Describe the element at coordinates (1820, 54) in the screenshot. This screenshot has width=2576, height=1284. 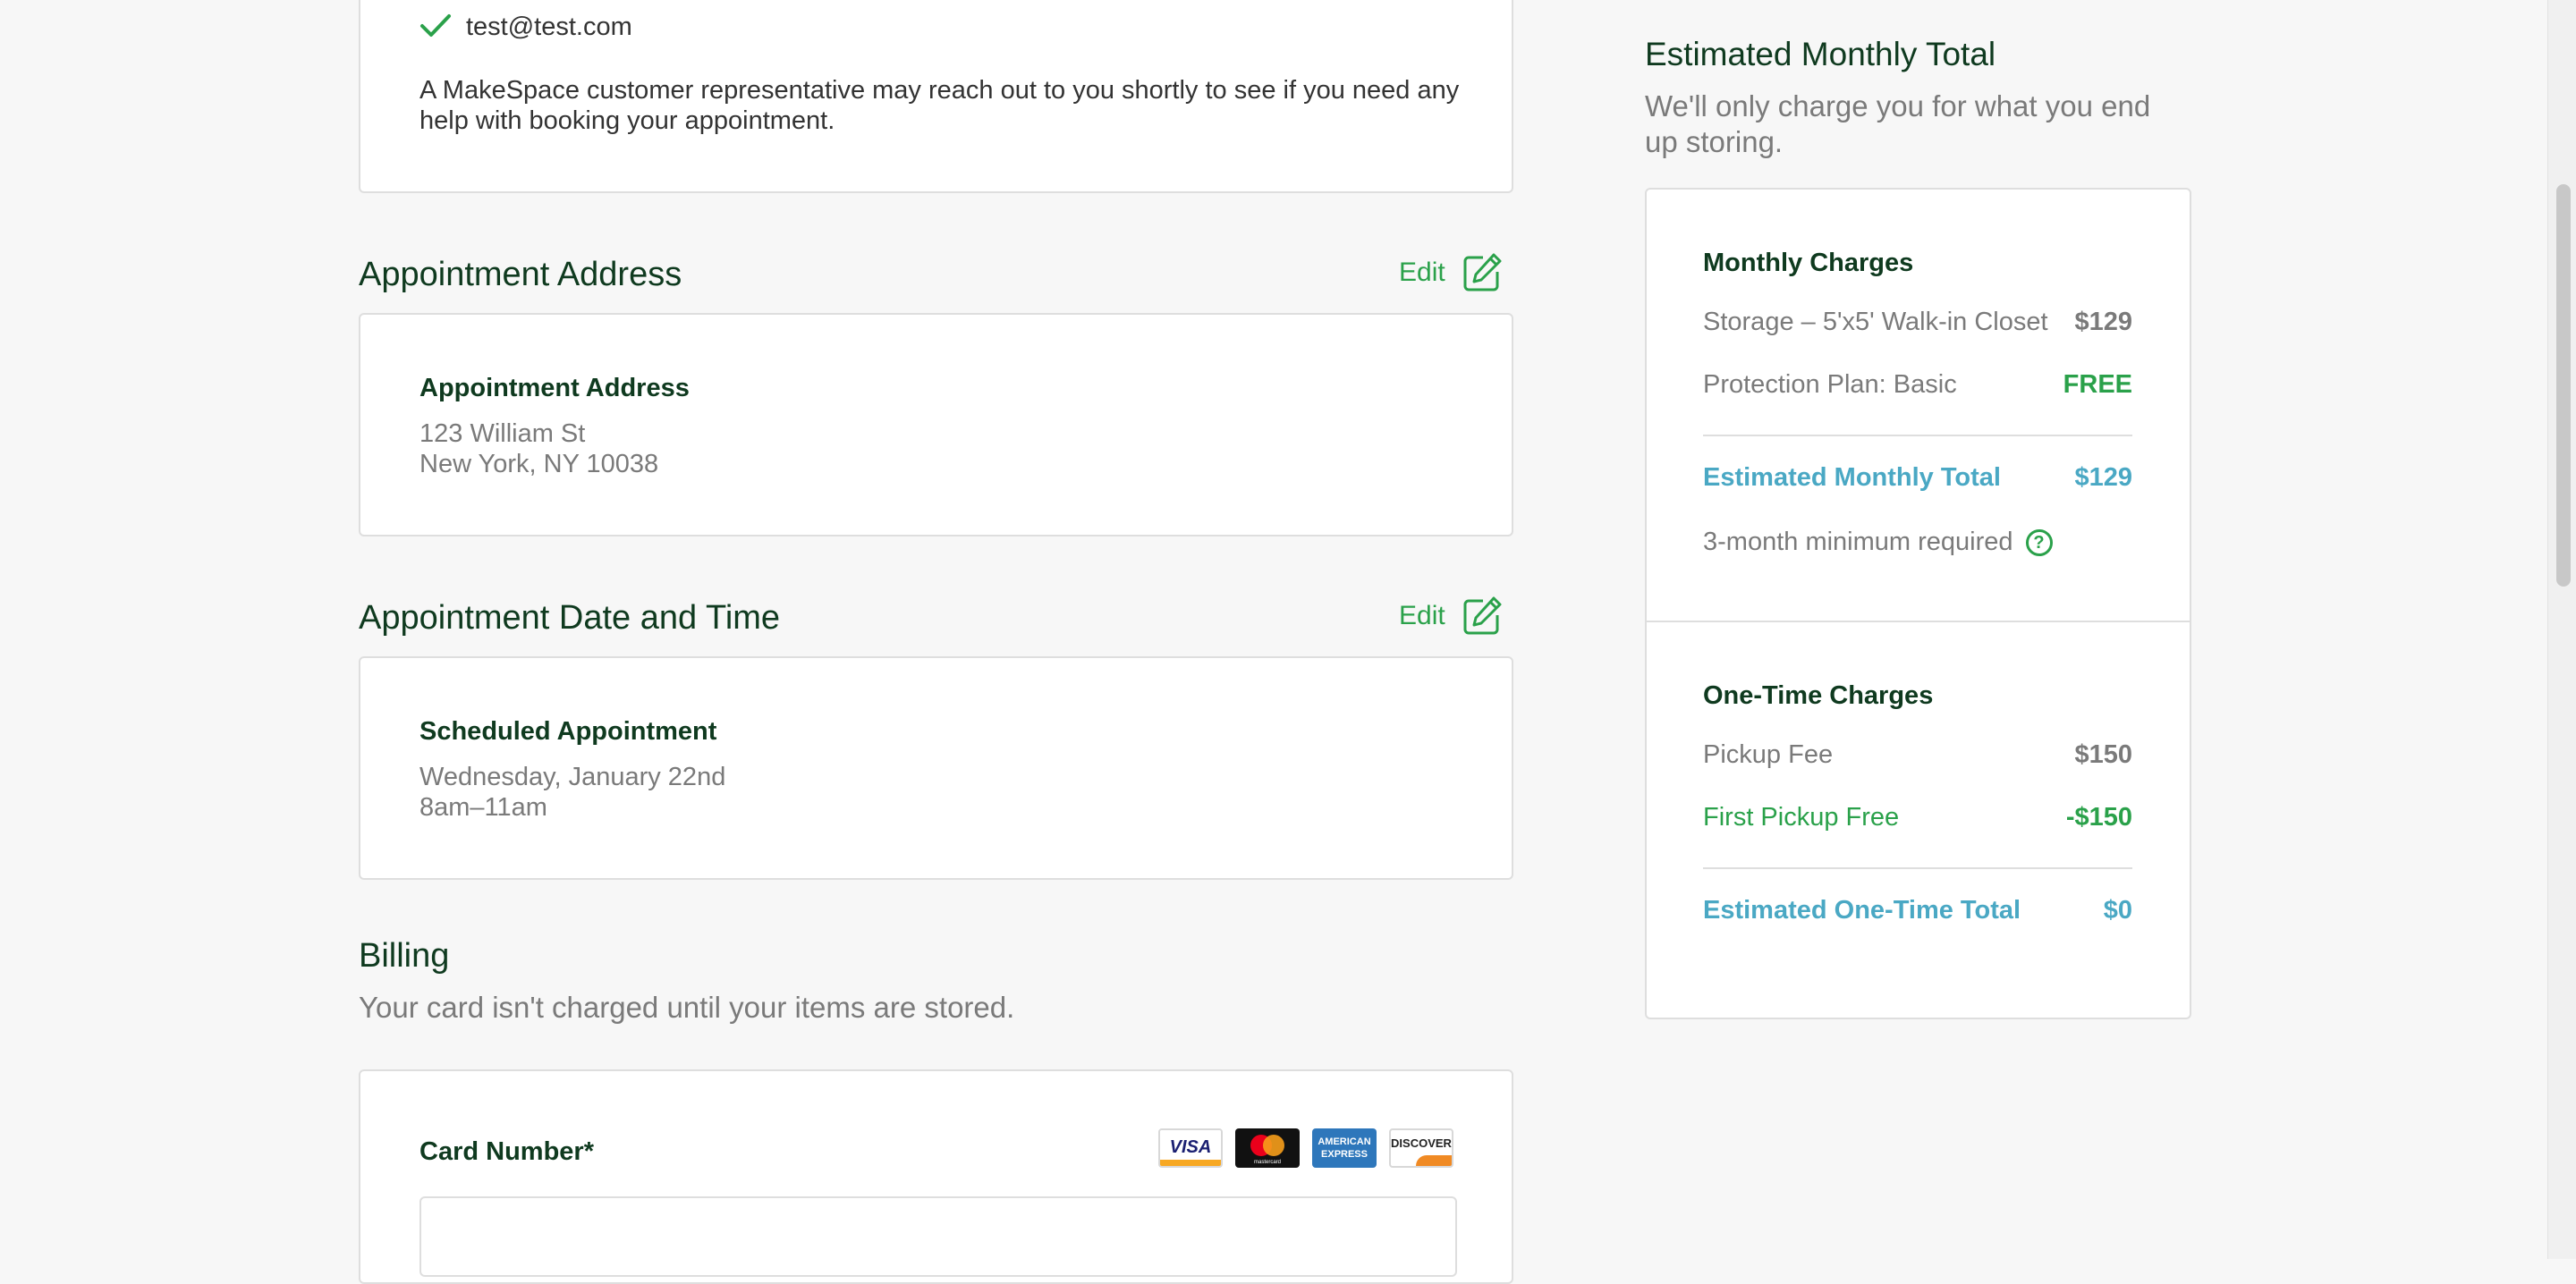
I see `summary-title: Estimated Monthly Total` at that location.